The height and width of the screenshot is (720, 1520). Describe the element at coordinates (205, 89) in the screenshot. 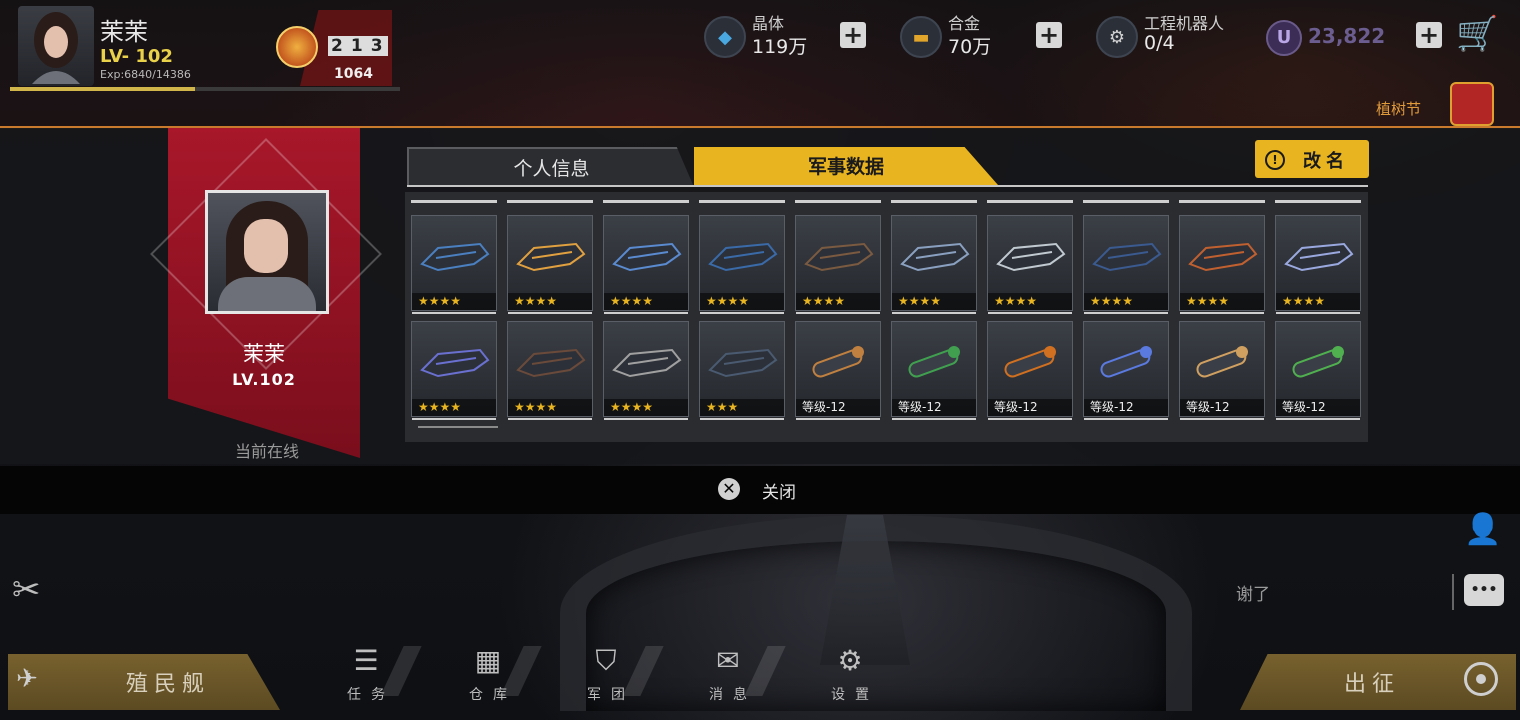

I see `exp-bar` at that location.